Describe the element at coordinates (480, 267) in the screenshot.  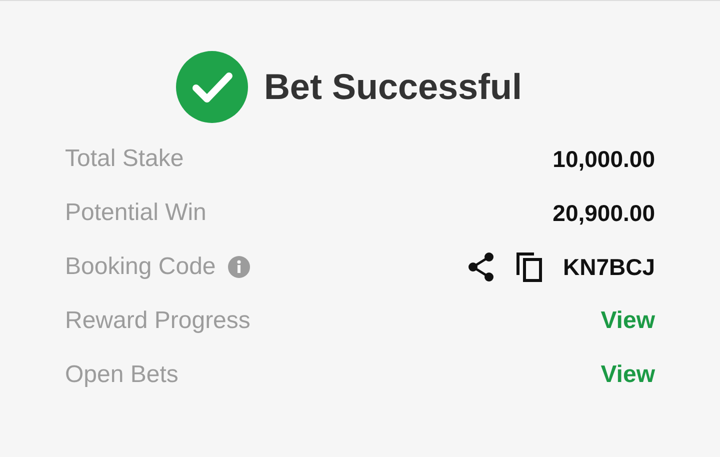
I see `share-icon` at that location.